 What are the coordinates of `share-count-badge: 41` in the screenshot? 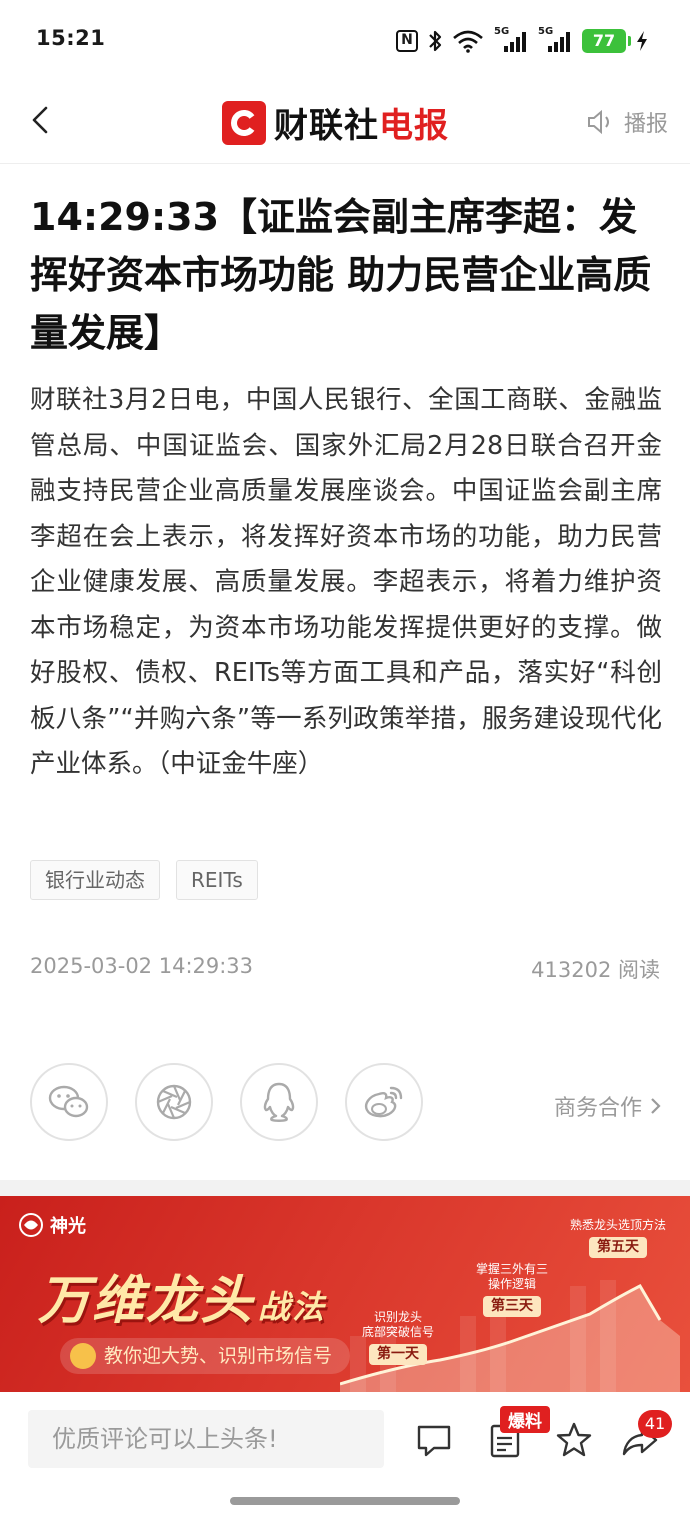 It's located at (655, 1424).